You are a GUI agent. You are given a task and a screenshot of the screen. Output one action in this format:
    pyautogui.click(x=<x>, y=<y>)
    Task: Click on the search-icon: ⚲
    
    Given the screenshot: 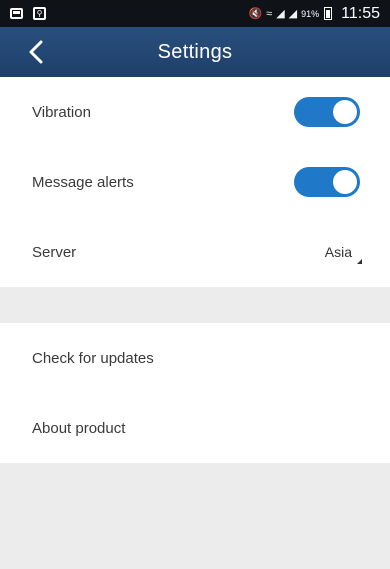 What is the action you would take?
    pyautogui.click(x=39, y=13)
    